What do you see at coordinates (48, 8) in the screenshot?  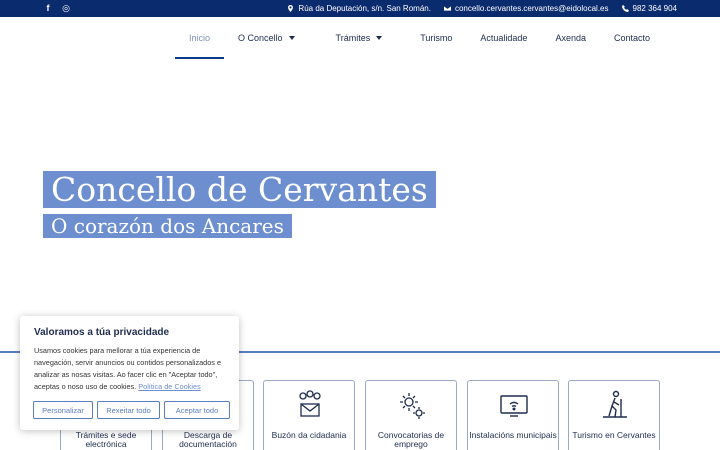 I see `facebook-icon: f` at bounding box center [48, 8].